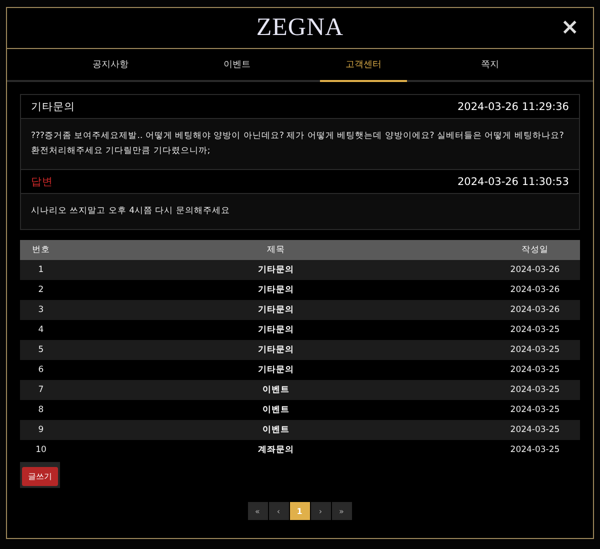  I want to click on answer-title: 답변, so click(42, 181).